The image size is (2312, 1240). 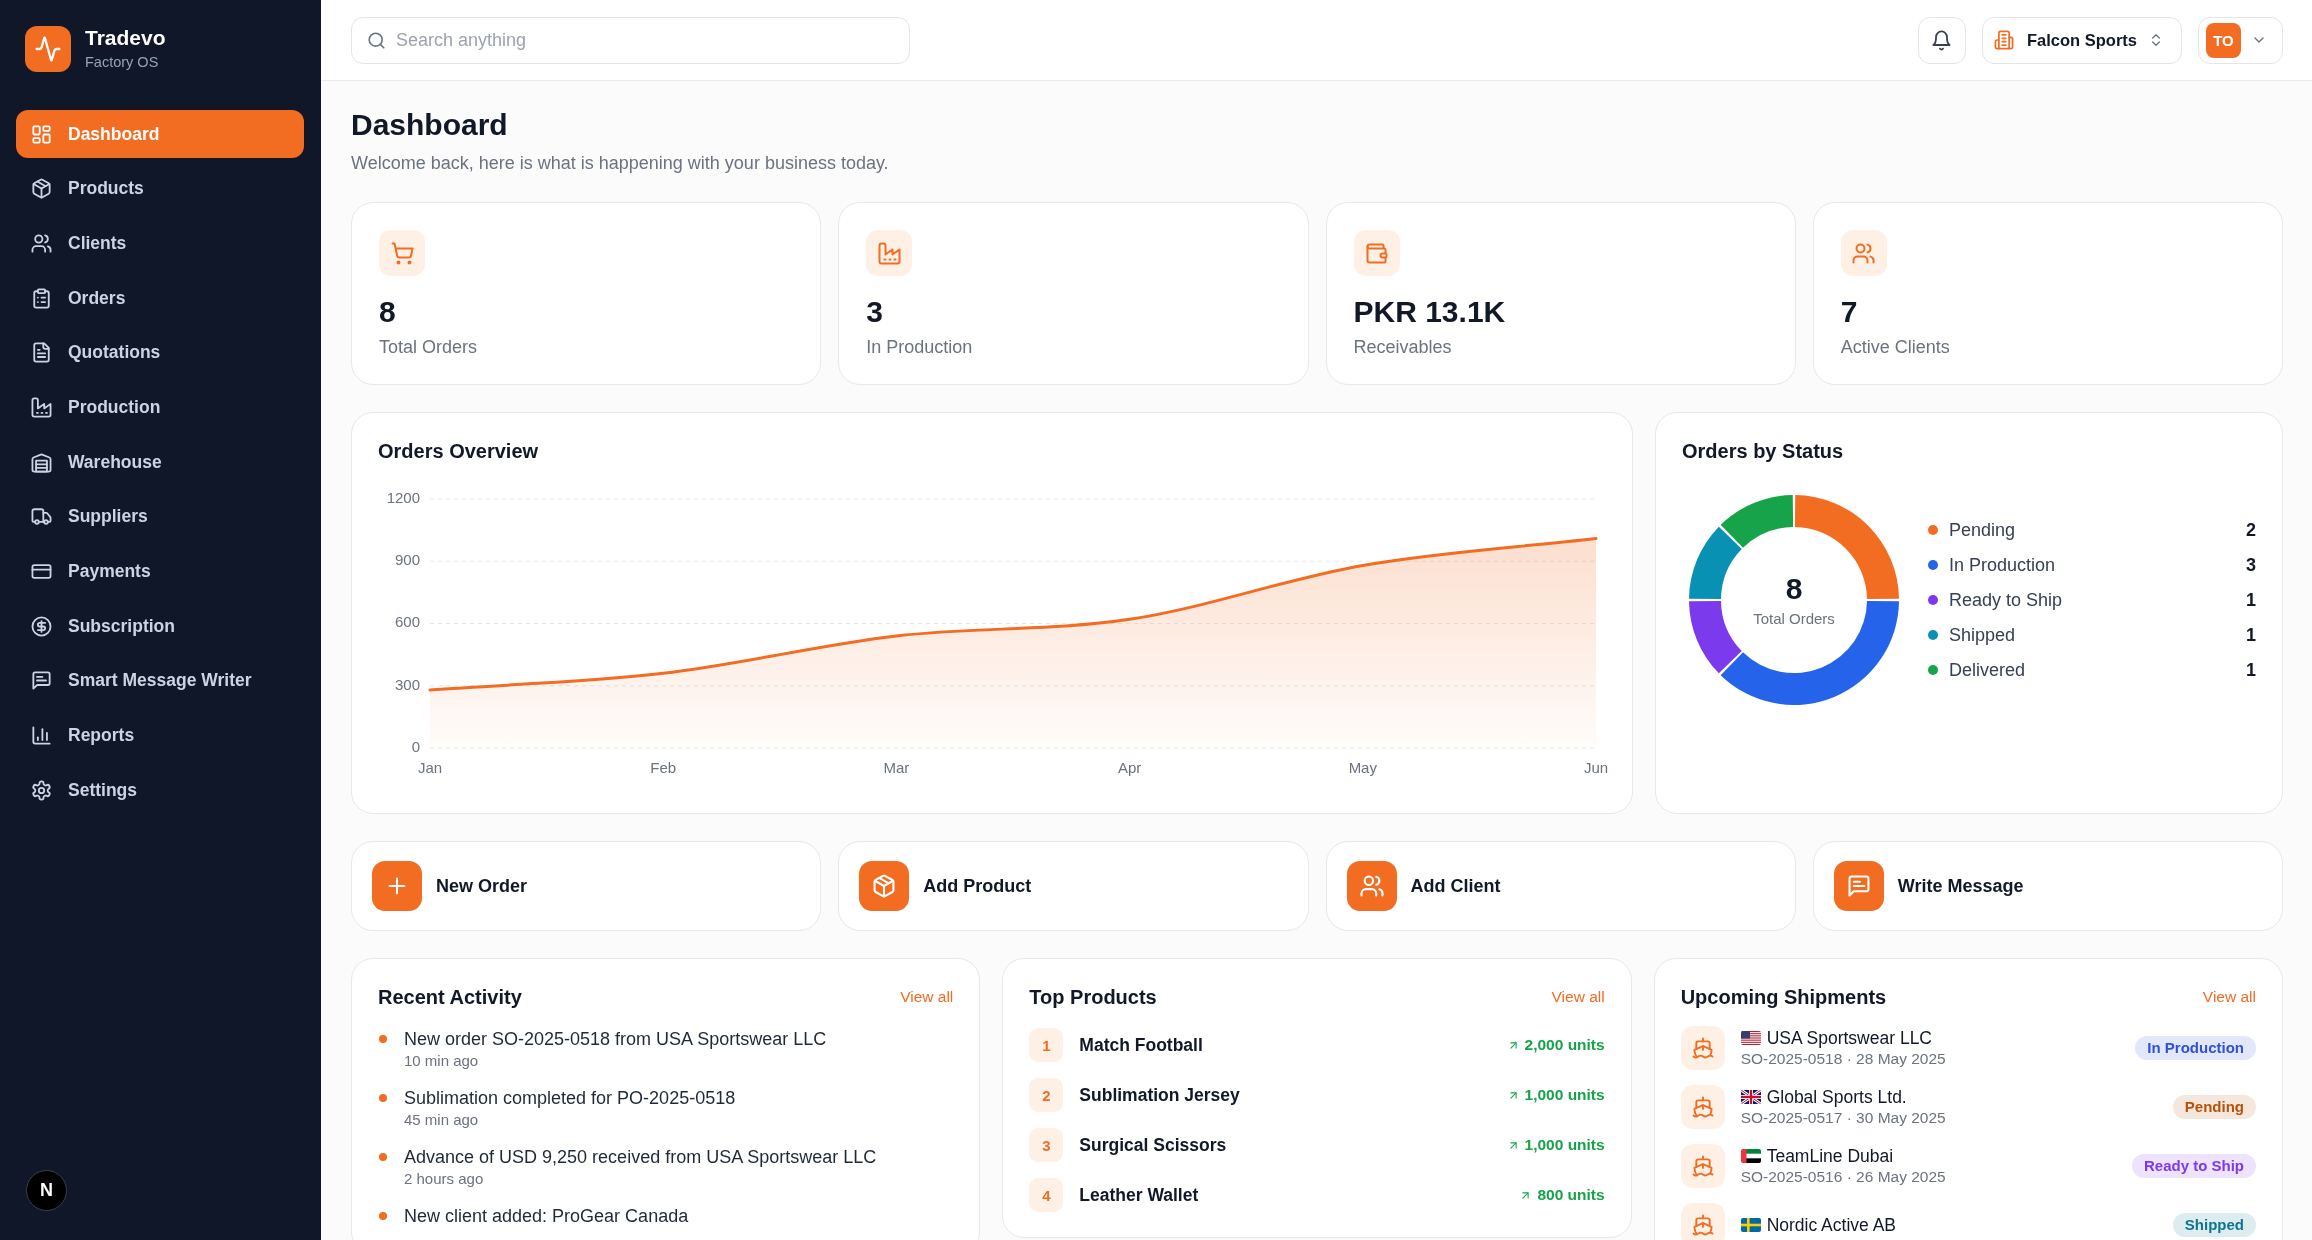 What do you see at coordinates (546, 1216) in the screenshot?
I see `activity-text: New client added: ProGear Canada` at bounding box center [546, 1216].